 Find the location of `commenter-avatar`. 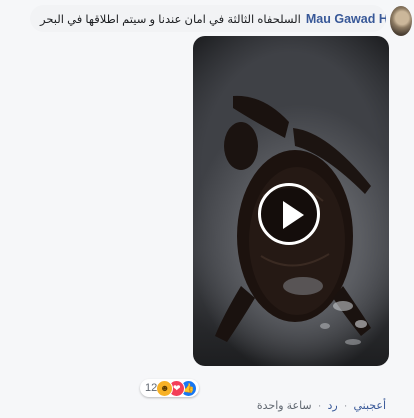

commenter-avatar is located at coordinates (401, 21).